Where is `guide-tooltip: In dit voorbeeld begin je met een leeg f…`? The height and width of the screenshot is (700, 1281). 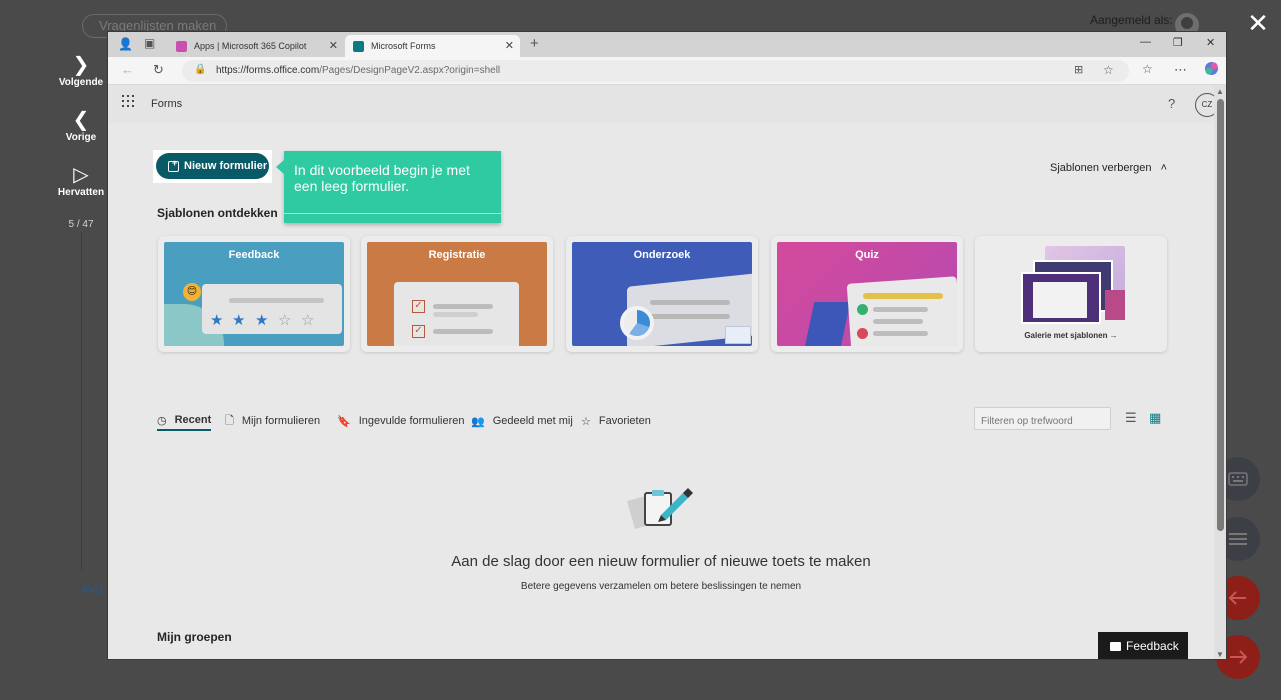
guide-tooltip: In dit voorbeeld begin je met een leeg f… is located at coordinates (388, 187).